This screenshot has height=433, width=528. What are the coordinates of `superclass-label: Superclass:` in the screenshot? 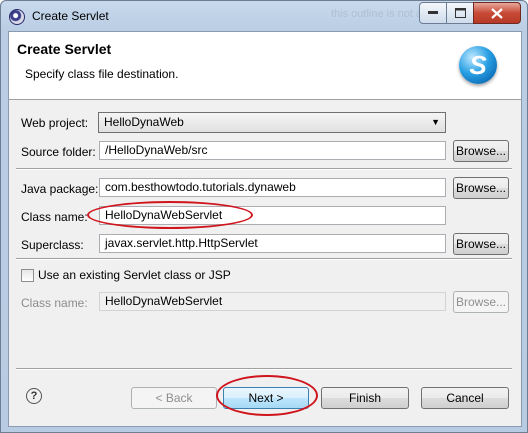 It's located at (52, 245).